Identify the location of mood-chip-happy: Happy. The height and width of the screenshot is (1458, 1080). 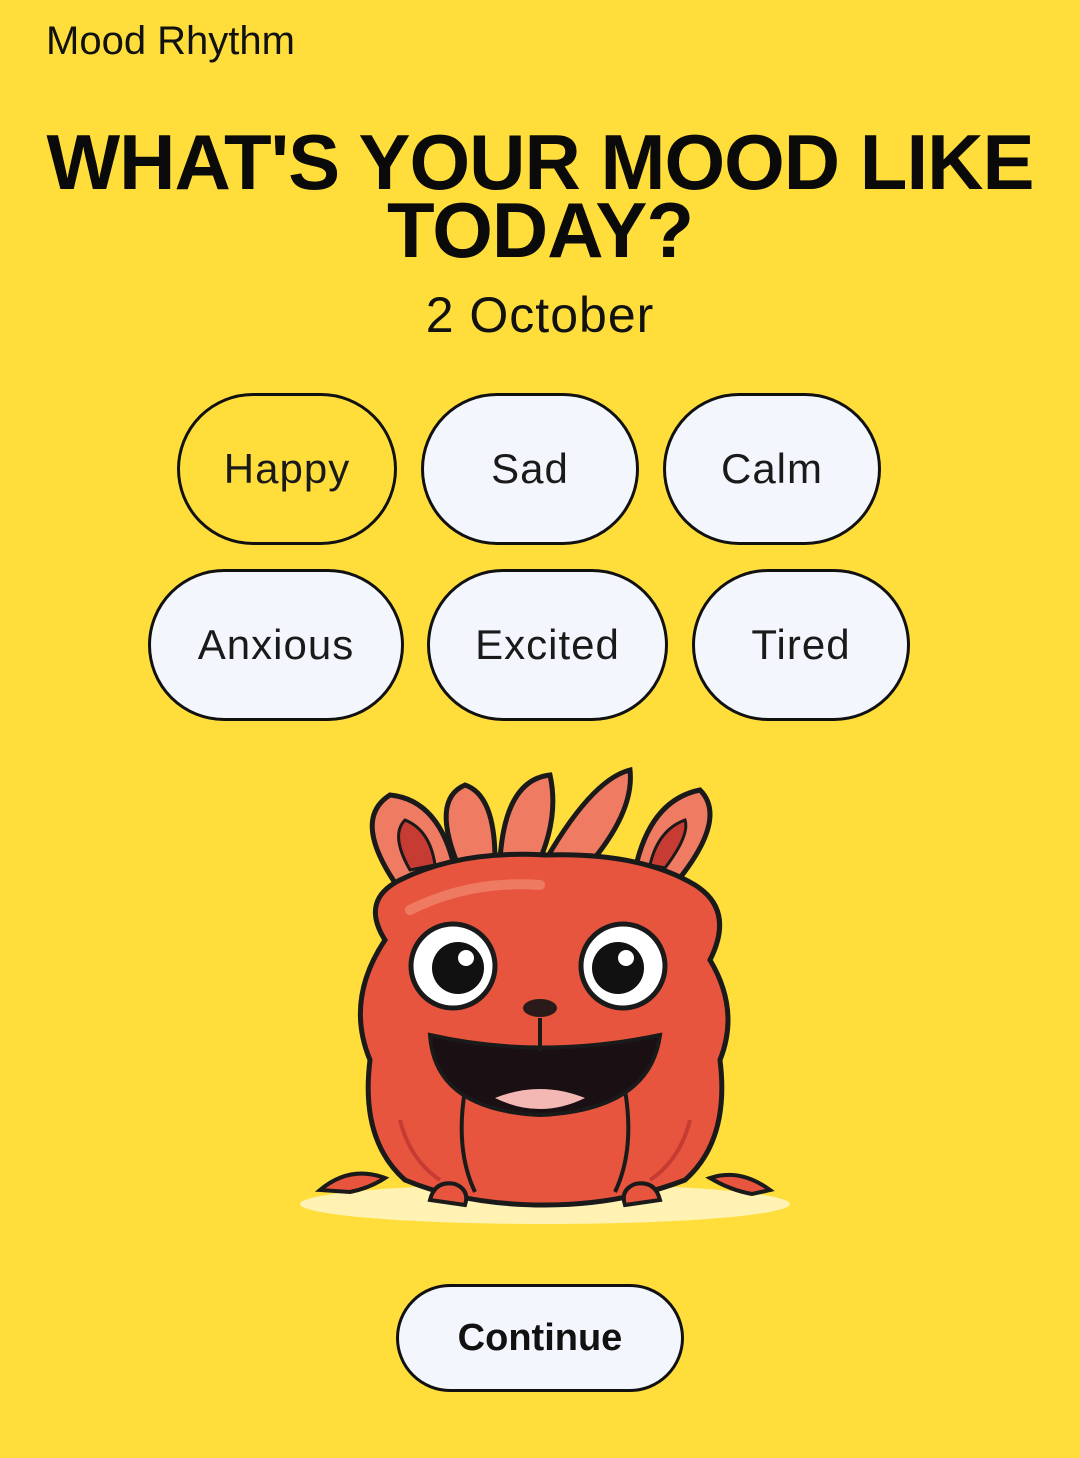
(287, 469).